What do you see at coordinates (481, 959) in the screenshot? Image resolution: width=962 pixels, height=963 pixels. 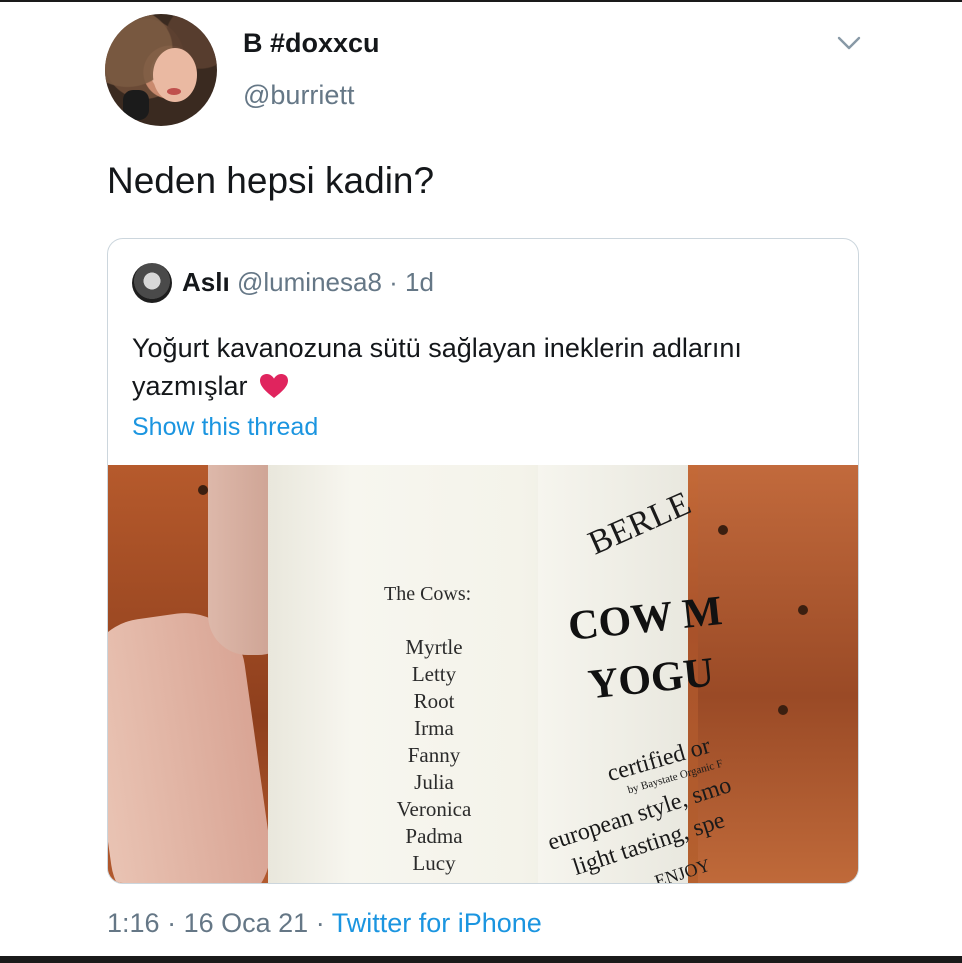 I see `screenshot-frame-bottom` at bounding box center [481, 959].